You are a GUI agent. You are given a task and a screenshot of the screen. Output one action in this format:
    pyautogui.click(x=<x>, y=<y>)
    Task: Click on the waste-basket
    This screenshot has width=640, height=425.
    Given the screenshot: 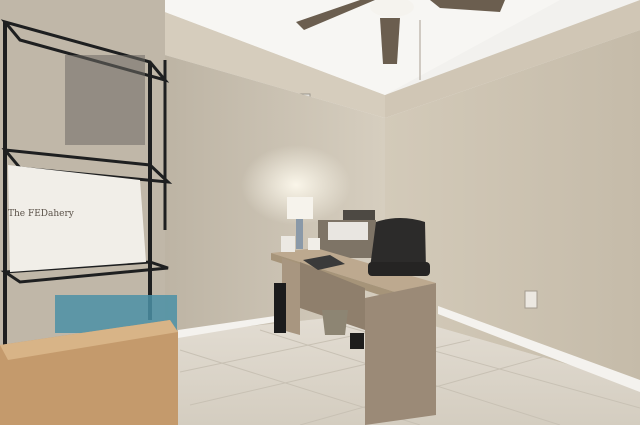 What is the action you would take?
    pyautogui.click(x=335, y=322)
    